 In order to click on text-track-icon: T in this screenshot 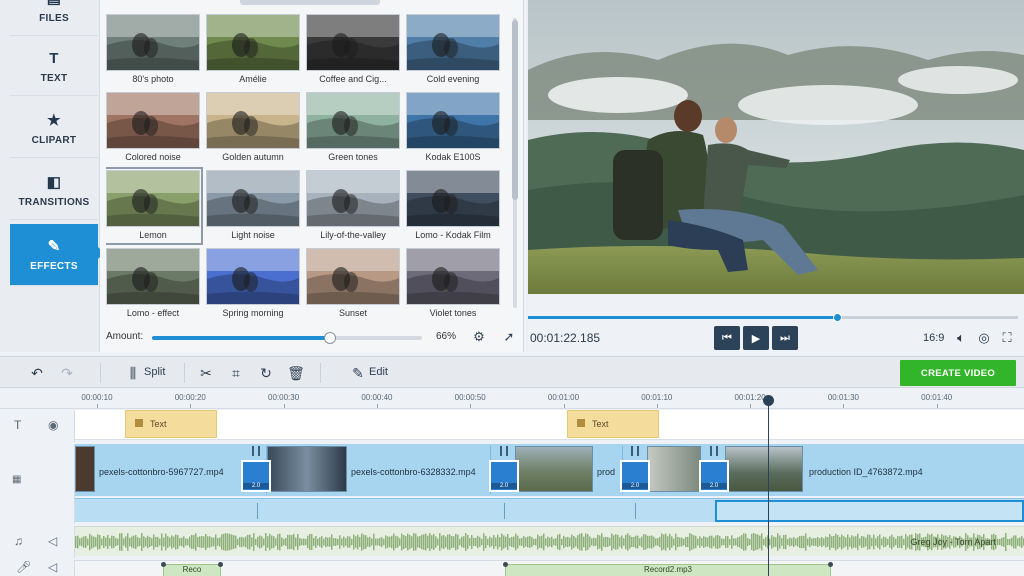, I will do `click(18, 425)`.